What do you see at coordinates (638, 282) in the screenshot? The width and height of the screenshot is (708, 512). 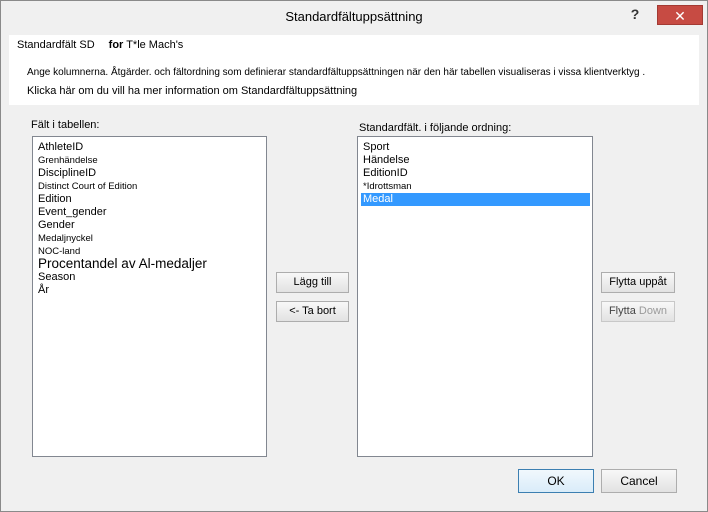 I see `move-up-button: Flytta uppåt` at bounding box center [638, 282].